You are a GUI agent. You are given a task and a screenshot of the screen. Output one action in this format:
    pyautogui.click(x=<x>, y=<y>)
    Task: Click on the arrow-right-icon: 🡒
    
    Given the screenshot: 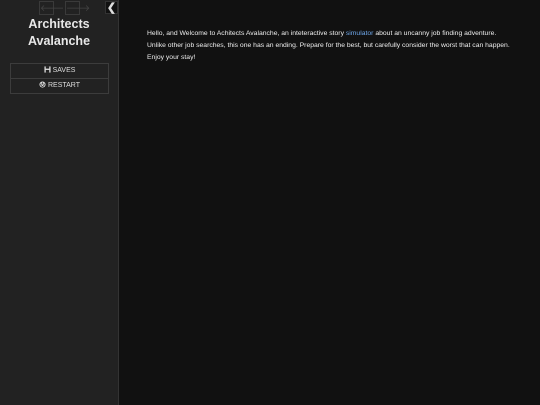 What is the action you would take?
    pyautogui.click(x=78, y=8)
    